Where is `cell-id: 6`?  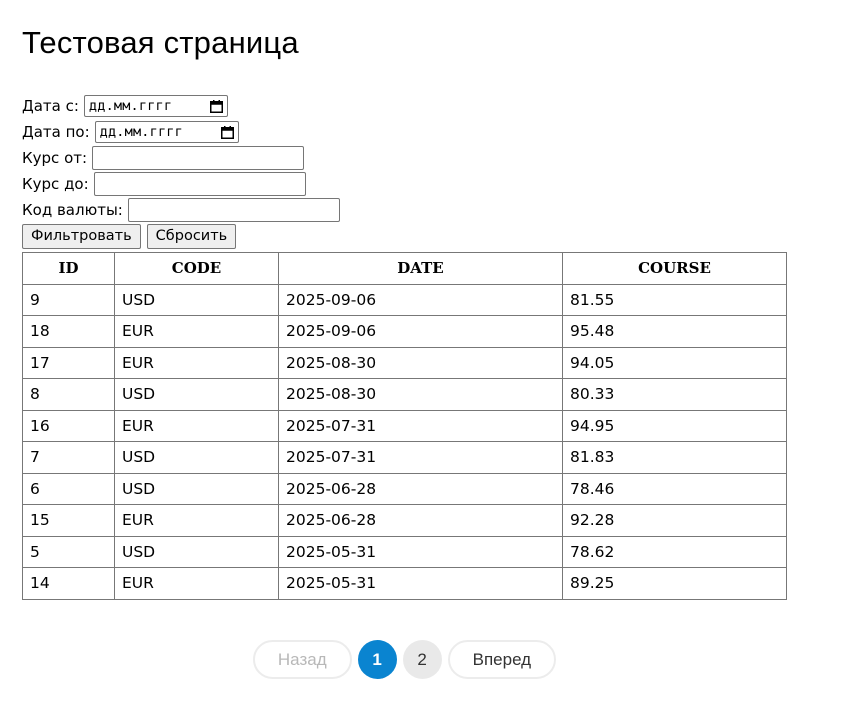
cell-id: 6 is located at coordinates (68, 488).